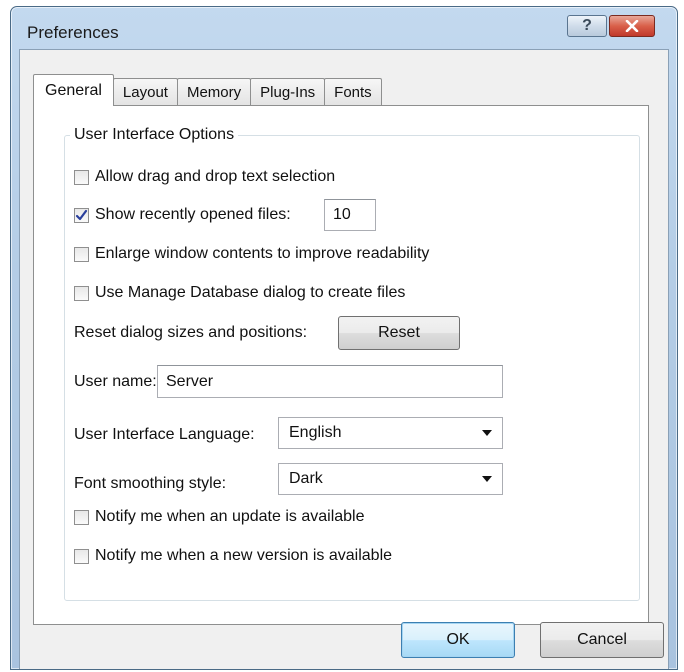 The height and width of the screenshot is (672, 684). What do you see at coordinates (214, 92) in the screenshot?
I see `tab-memory: Memory` at bounding box center [214, 92].